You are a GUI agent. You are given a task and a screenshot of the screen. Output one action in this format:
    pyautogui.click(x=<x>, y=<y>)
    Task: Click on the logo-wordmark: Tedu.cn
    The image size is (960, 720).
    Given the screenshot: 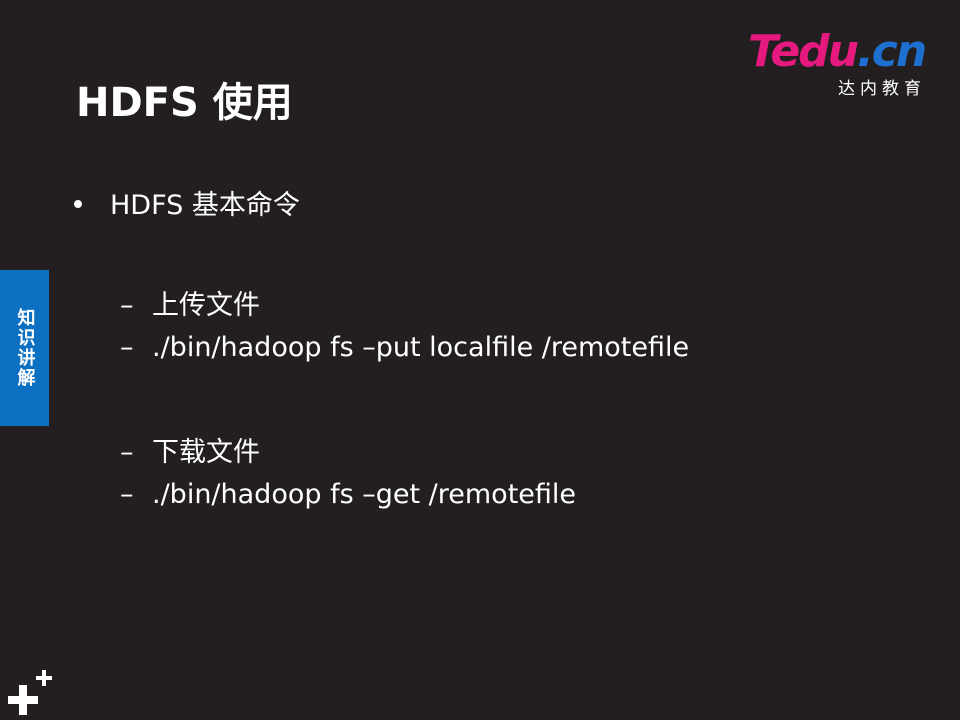 What is the action you would take?
    pyautogui.click(x=837, y=51)
    